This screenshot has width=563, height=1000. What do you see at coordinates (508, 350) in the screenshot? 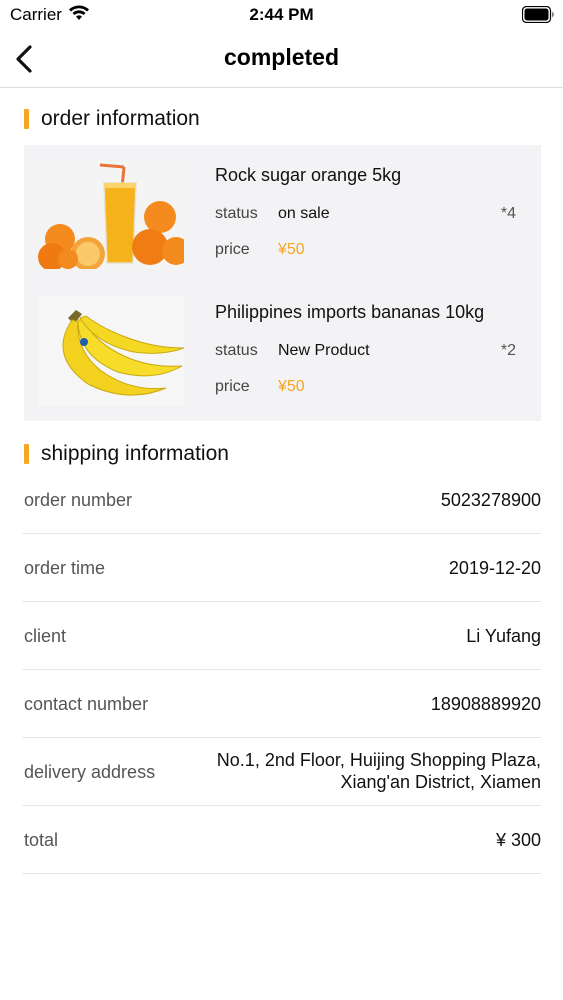
I see `product-quantity: *2` at bounding box center [508, 350].